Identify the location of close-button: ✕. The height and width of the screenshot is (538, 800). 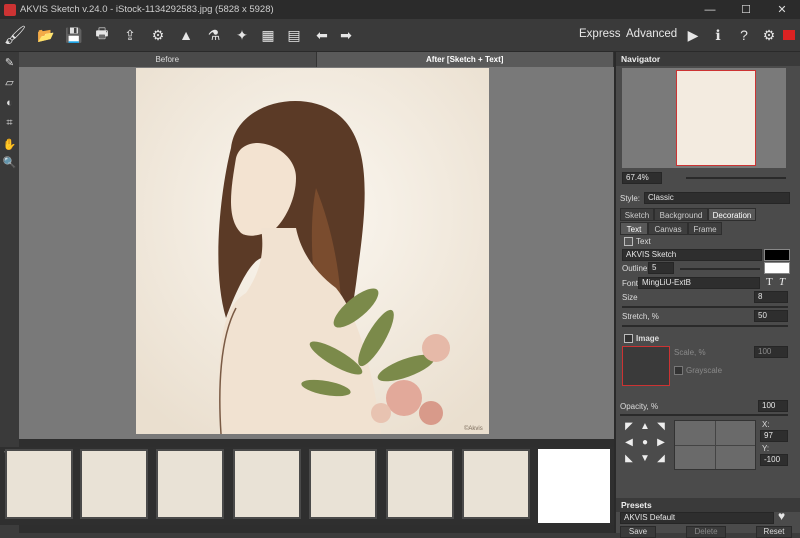
(782, 9).